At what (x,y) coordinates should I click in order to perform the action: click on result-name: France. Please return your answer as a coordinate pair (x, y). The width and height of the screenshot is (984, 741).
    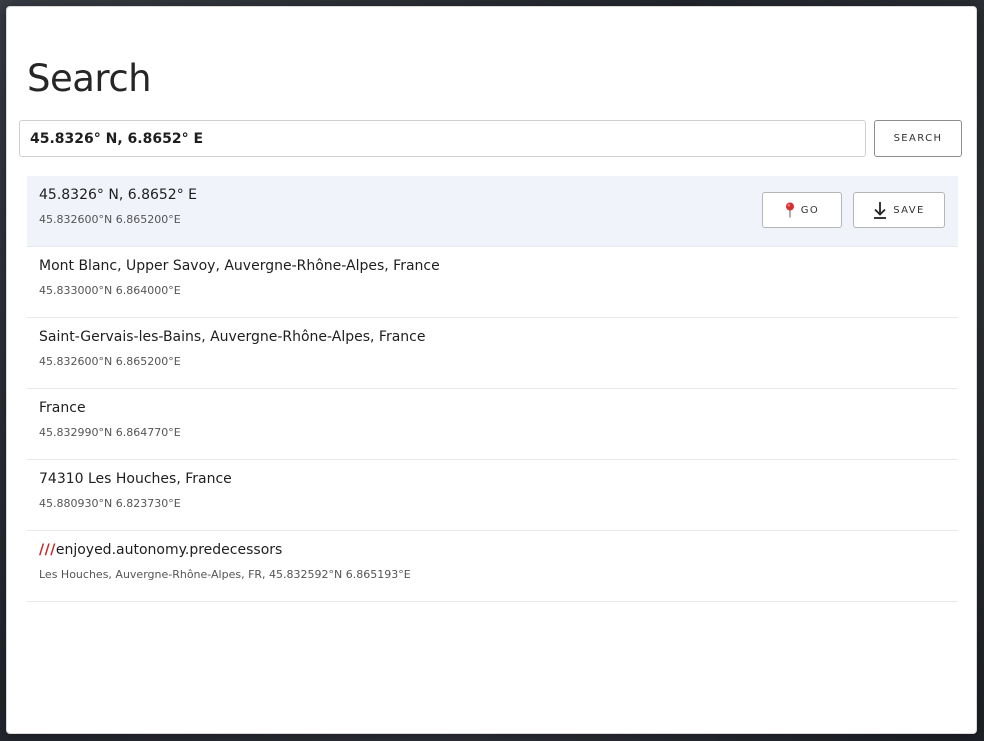
    Looking at the image, I should click on (62, 408).